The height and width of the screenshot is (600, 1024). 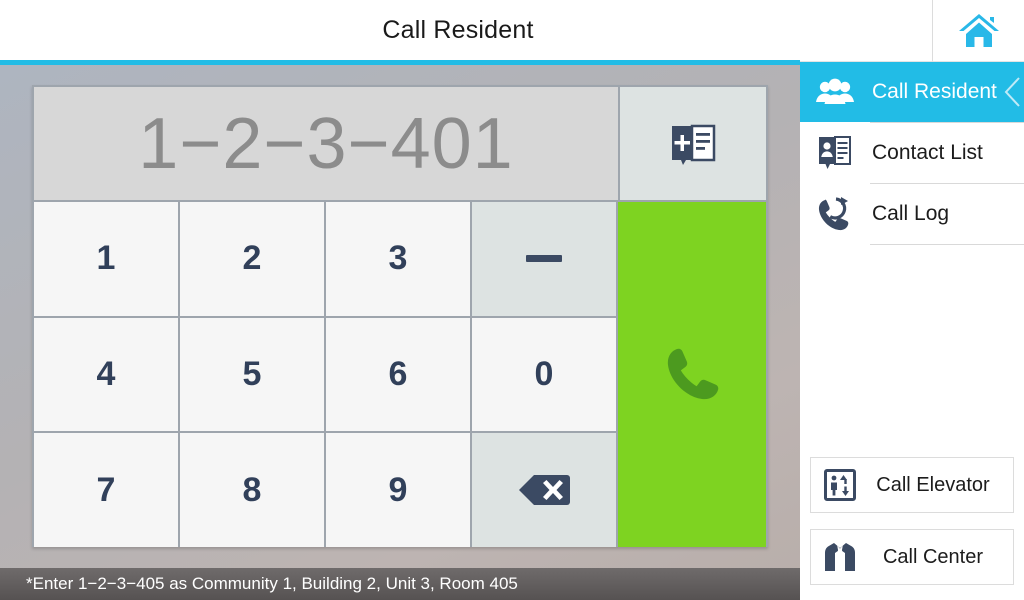 I want to click on key-backspace, so click(x=544, y=490).